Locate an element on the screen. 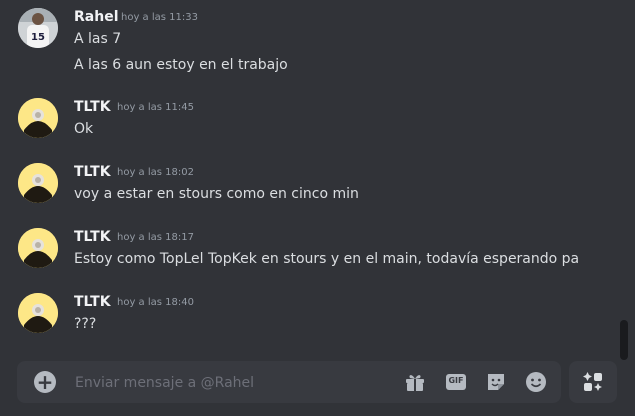  apps-button is located at coordinates (593, 382).